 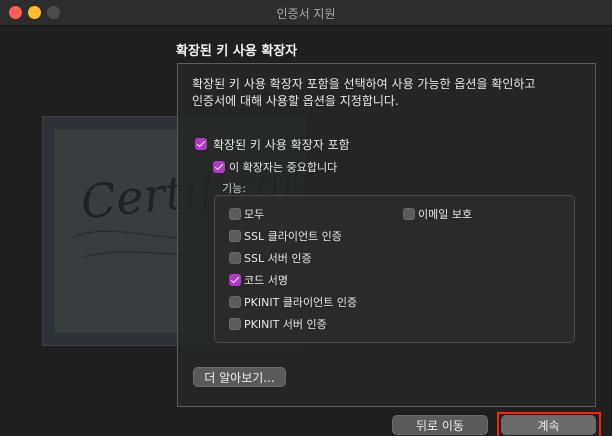 What do you see at coordinates (293, 236) in the screenshot?
I see `feature-ssl-client-label: SSL 클라이언트 인증` at bounding box center [293, 236].